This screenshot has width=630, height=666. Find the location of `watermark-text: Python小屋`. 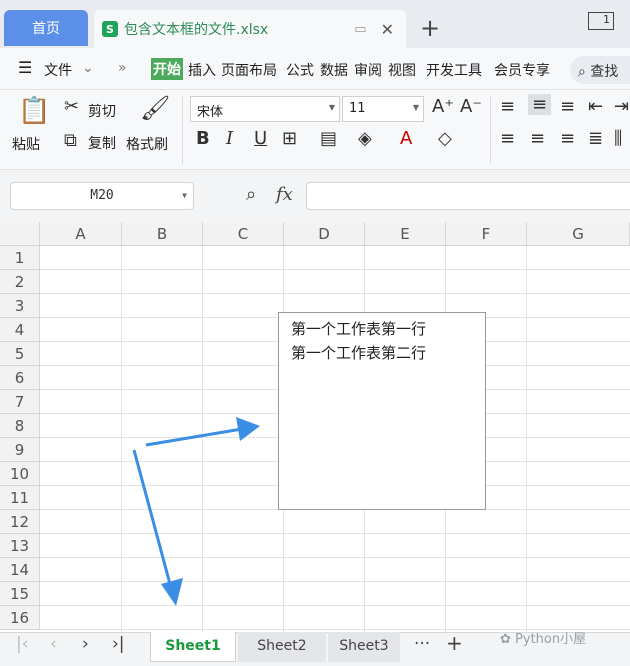

watermark-text: Python小屋 is located at coordinates (551, 639).